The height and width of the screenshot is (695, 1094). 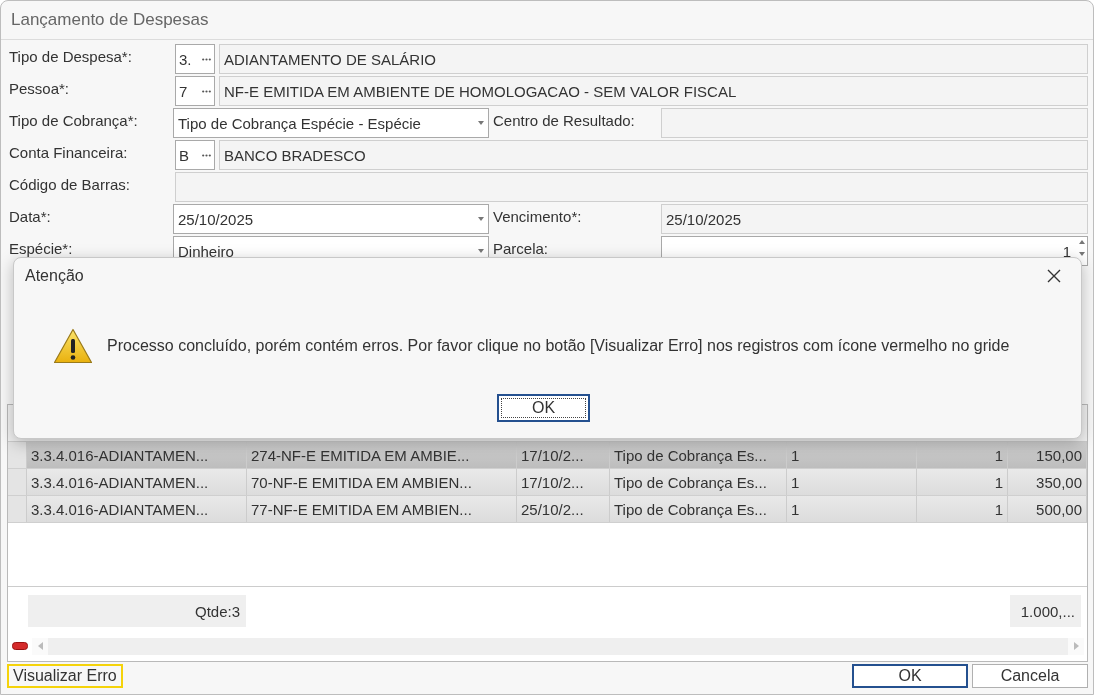 I want to click on table-cell: 350,00, so click(x=1047, y=482).